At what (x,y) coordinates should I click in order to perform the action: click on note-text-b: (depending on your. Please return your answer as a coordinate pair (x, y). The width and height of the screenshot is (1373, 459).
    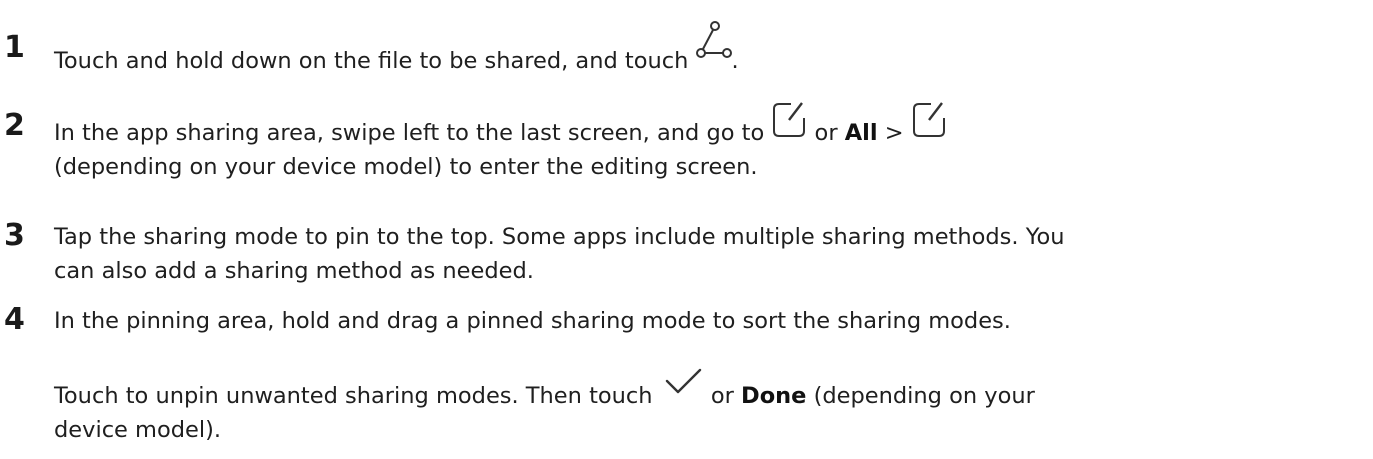
    Looking at the image, I should click on (920, 396).